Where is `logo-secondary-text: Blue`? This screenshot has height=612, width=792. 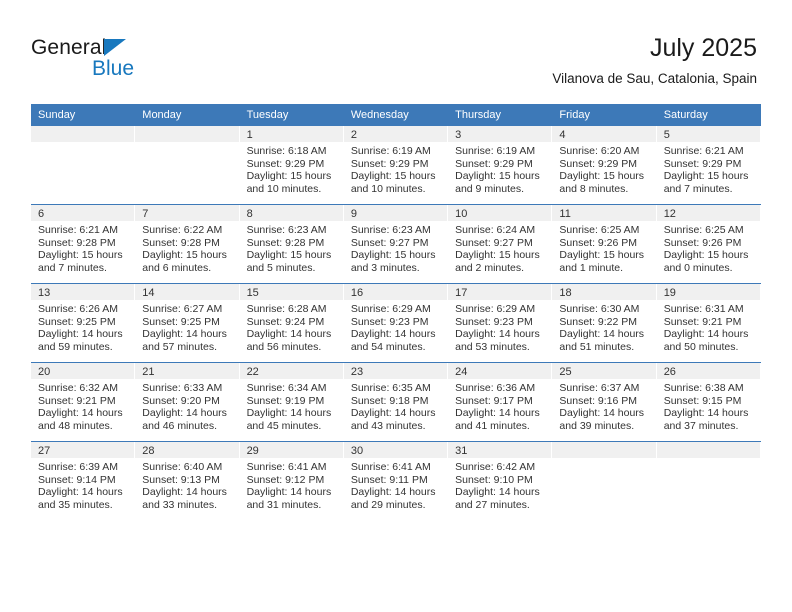 logo-secondary-text: Blue is located at coordinates (113, 68).